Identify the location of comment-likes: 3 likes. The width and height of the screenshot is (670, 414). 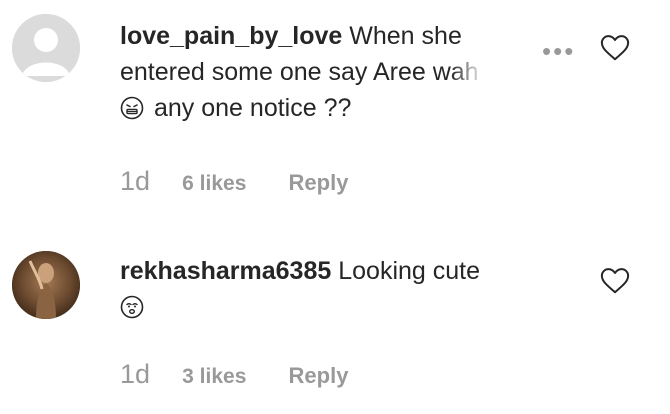
(214, 376).